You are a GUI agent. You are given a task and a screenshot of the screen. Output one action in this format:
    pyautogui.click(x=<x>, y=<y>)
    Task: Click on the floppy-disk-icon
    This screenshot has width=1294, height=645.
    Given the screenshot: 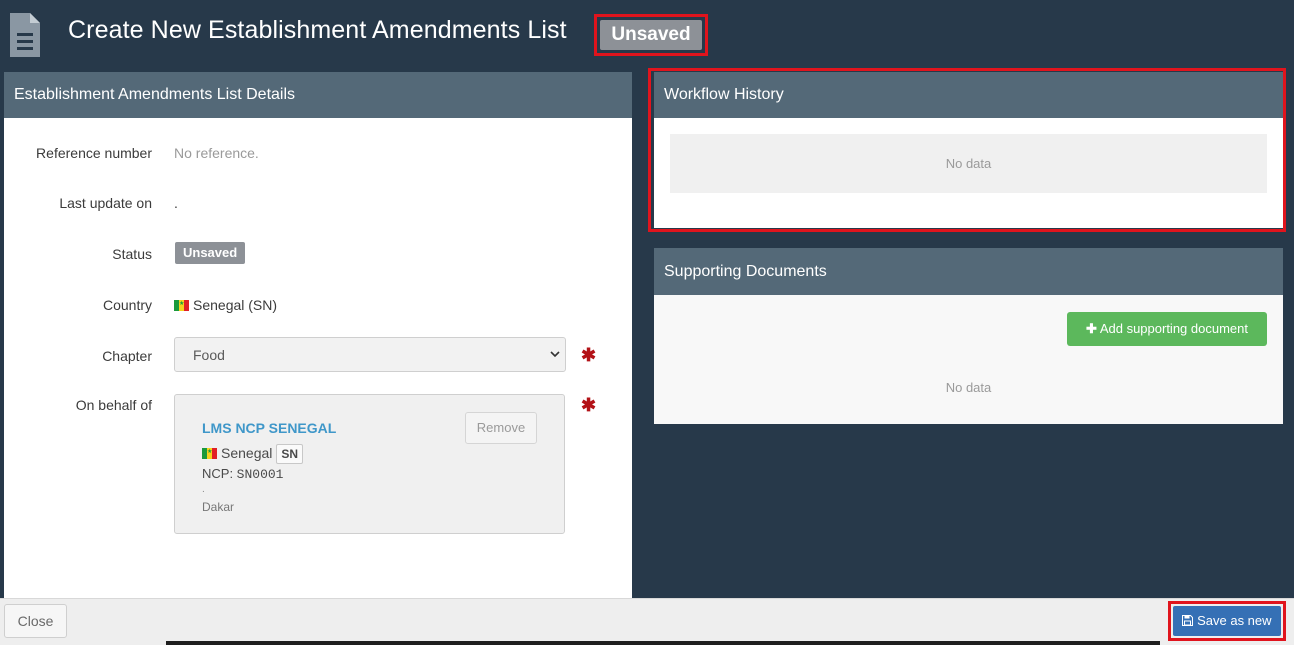 What is the action you would take?
    pyautogui.click(x=1188, y=620)
    